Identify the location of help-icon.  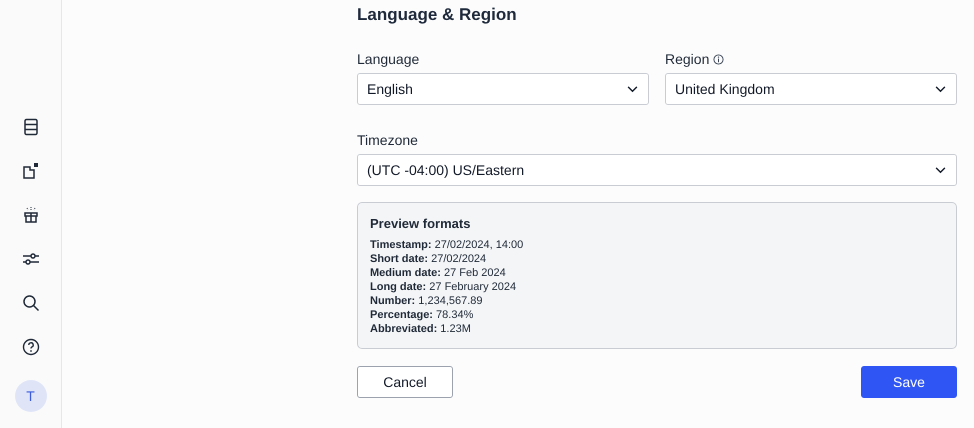
(31, 347).